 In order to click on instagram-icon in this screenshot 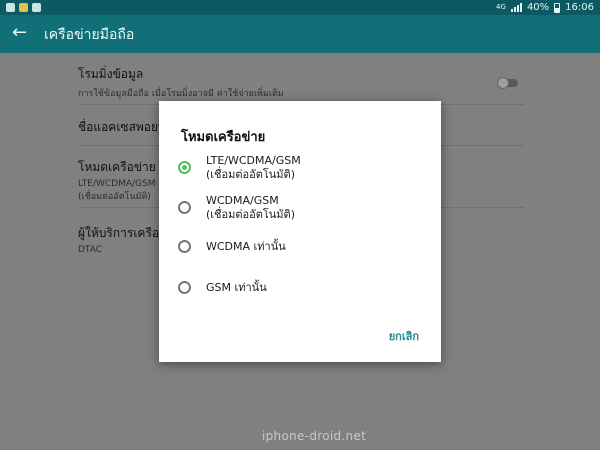, I will do `click(36, 7)`.